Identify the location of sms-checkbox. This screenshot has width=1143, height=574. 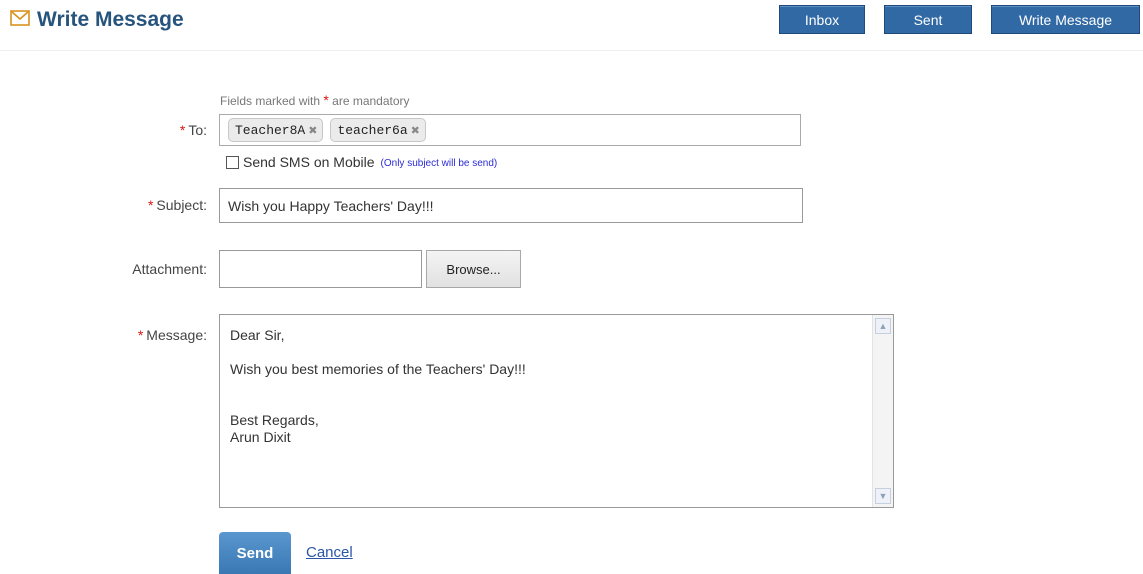
(232, 162).